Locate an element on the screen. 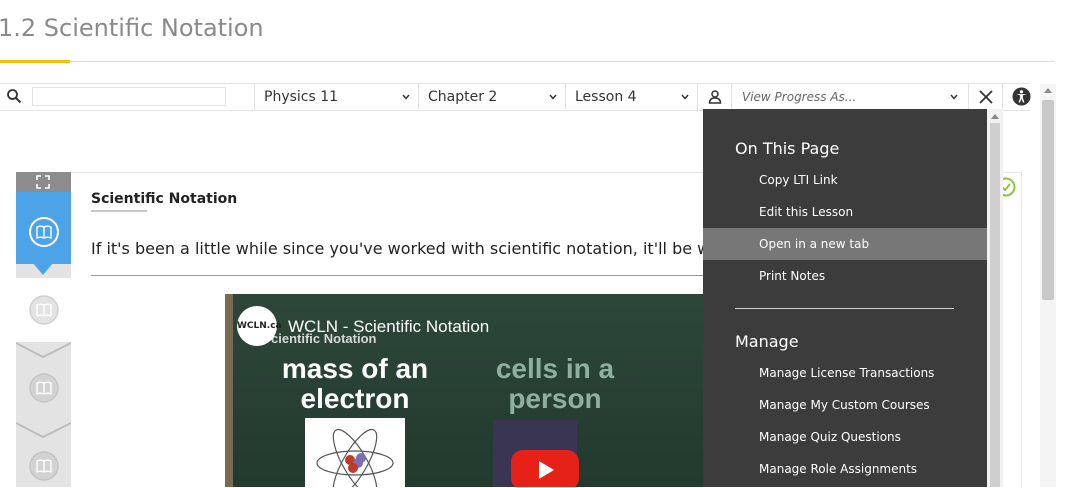  page-scrollbar-thumb is located at coordinates (1048, 200).